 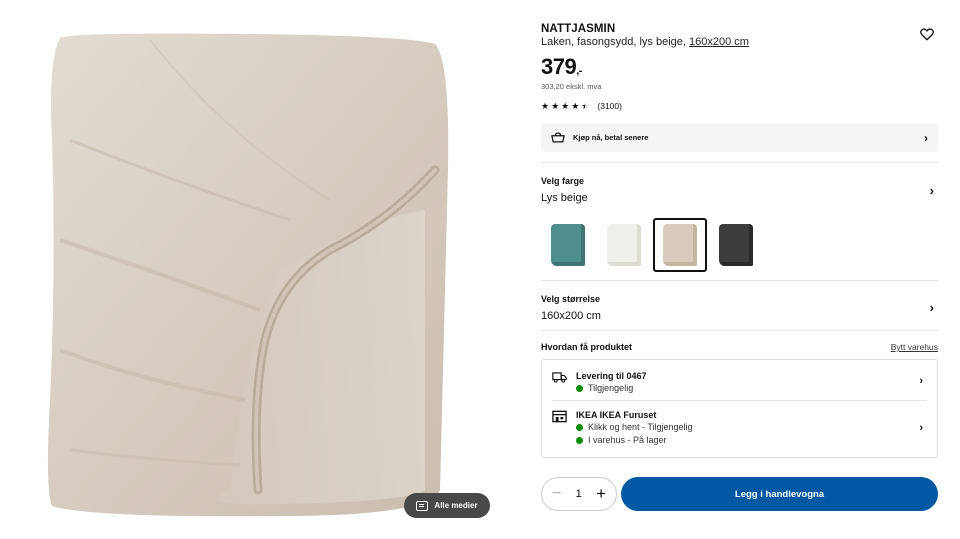 I want to click on delivery-option: Levering til 0467 Tilgjengelig ›, so click(x=739, y=380).